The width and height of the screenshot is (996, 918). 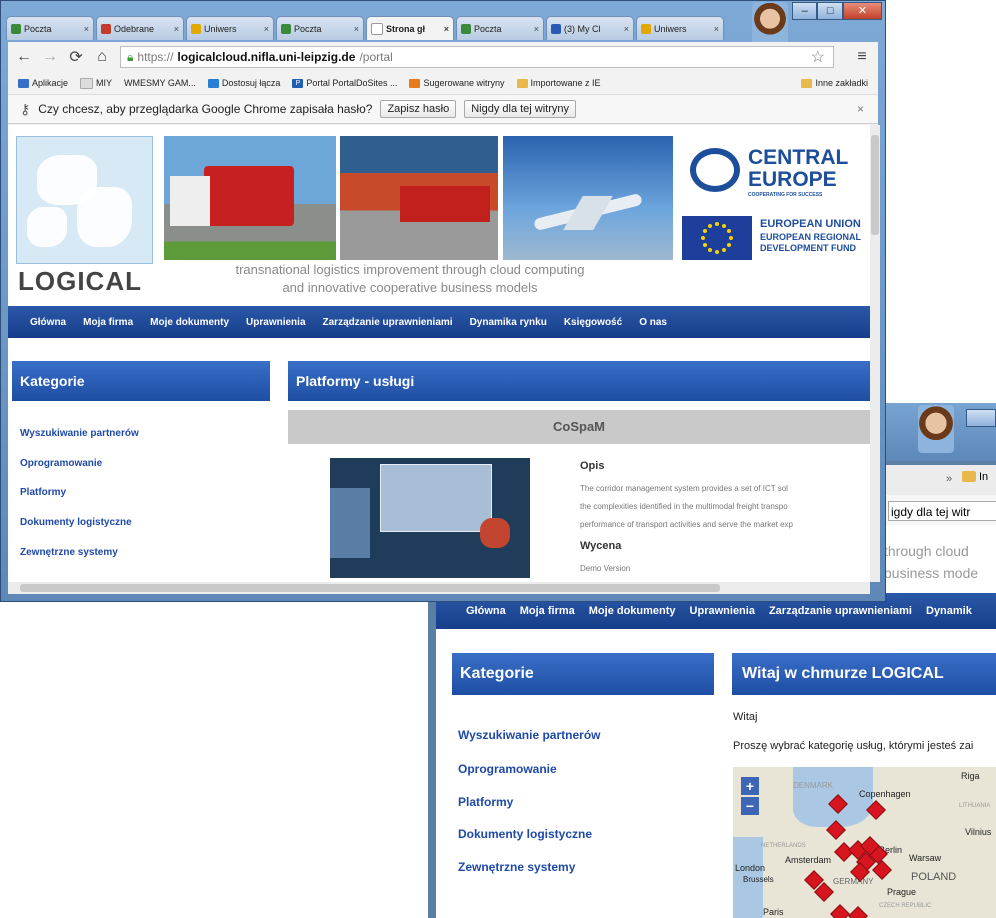 I want to click on nav-item: O nas, so click(x=653, y=322).